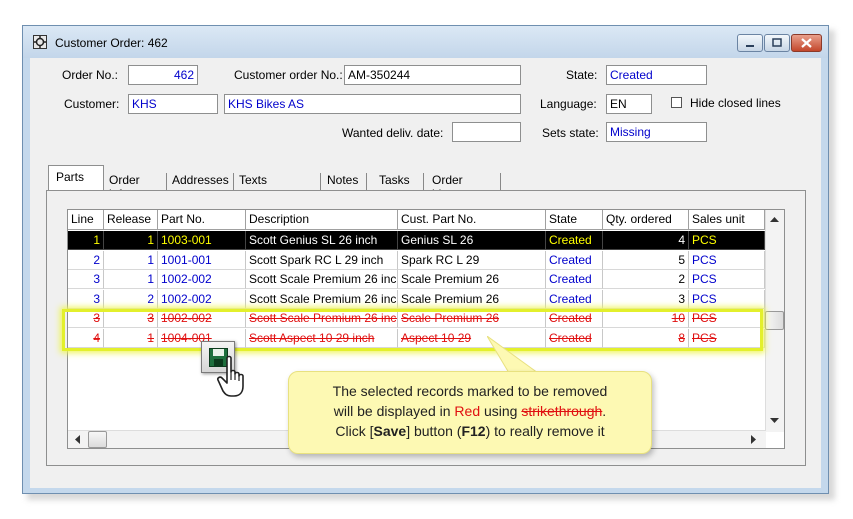 This screenshot has height=519, width=853. I want to click on state-label: State:, so click(582, 75).